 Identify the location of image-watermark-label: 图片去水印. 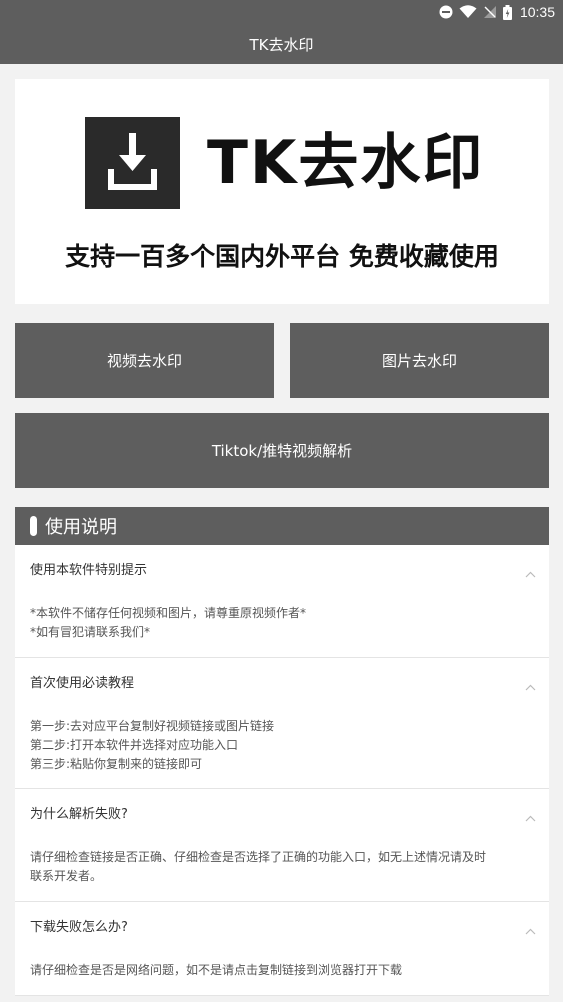
(419, 361).